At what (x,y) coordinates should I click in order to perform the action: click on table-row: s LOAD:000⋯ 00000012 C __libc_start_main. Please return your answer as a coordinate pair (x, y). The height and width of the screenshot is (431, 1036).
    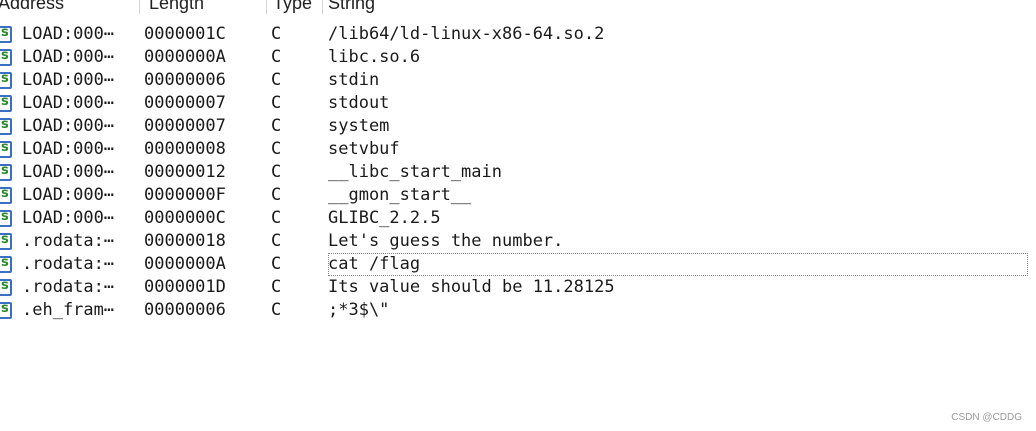
    Looking at the image, I should click on (518, 172).